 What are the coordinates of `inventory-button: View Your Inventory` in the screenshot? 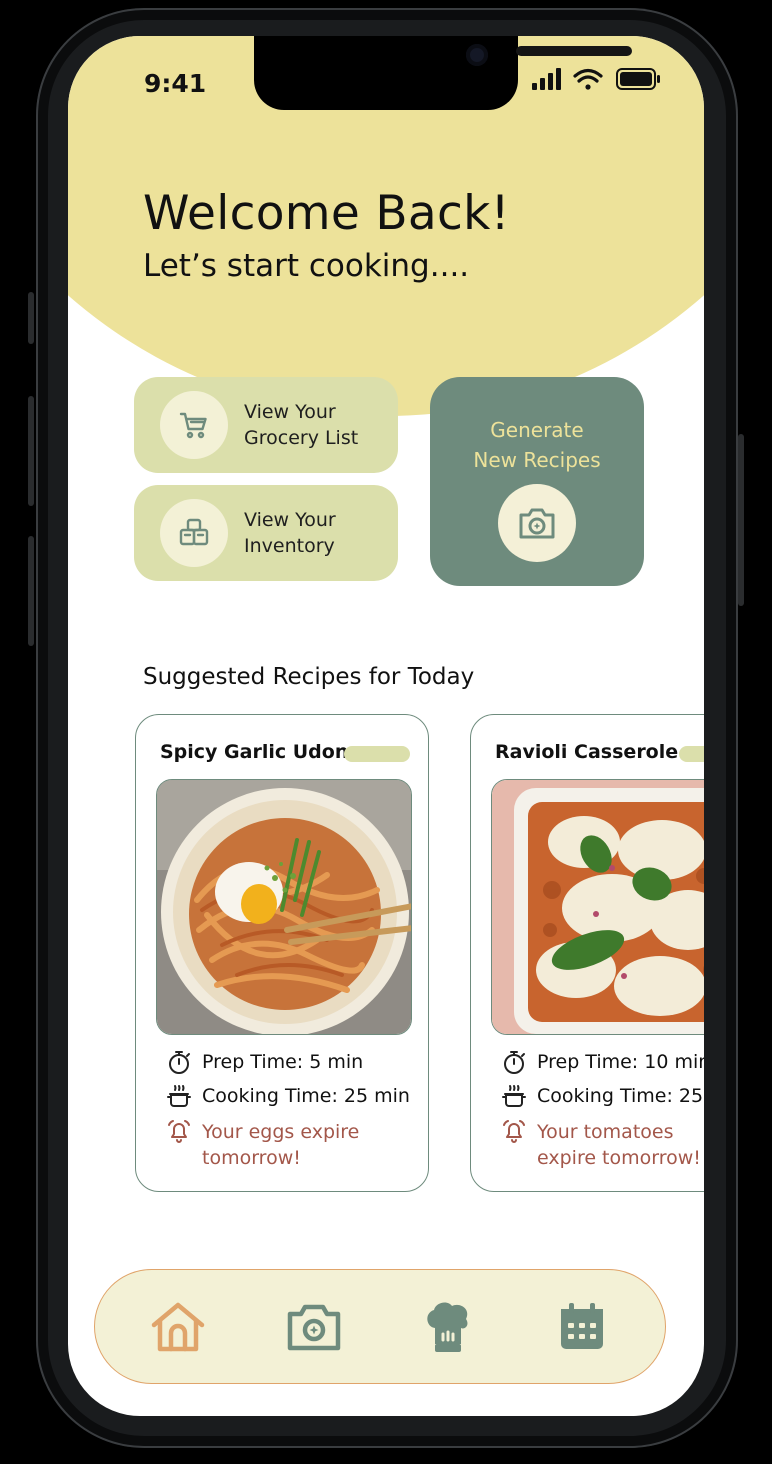 It's located at (266, 533).